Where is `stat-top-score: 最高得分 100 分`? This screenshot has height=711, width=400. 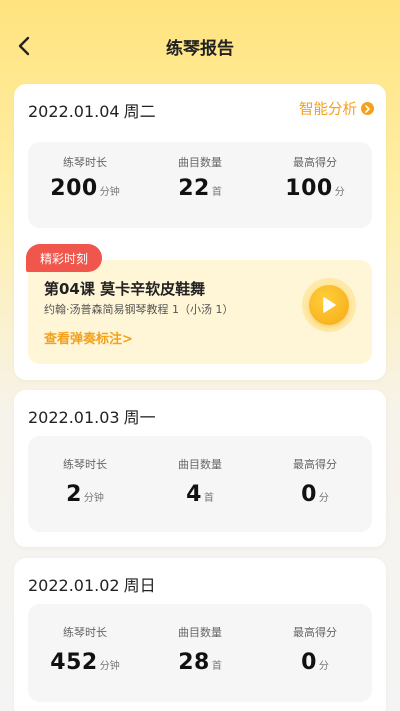
stat-top-score: 最高得分 100 分 is located at coordinates (315, 178).